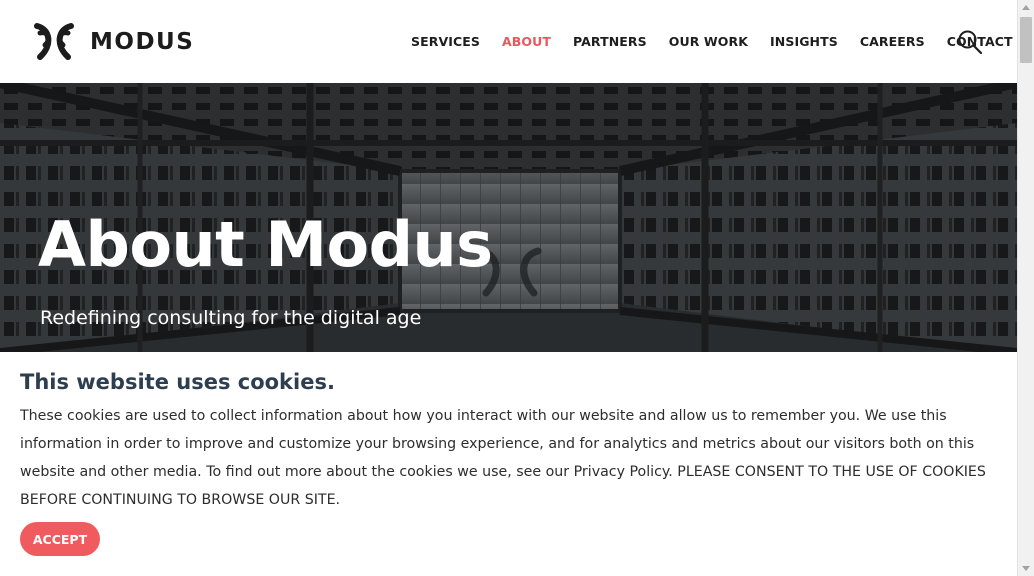 The height and width of the screenshot is (576, 1034). Describe the element at coordinates (54, 41) in the screenshot. I see `modus-logo-icon` at that location.